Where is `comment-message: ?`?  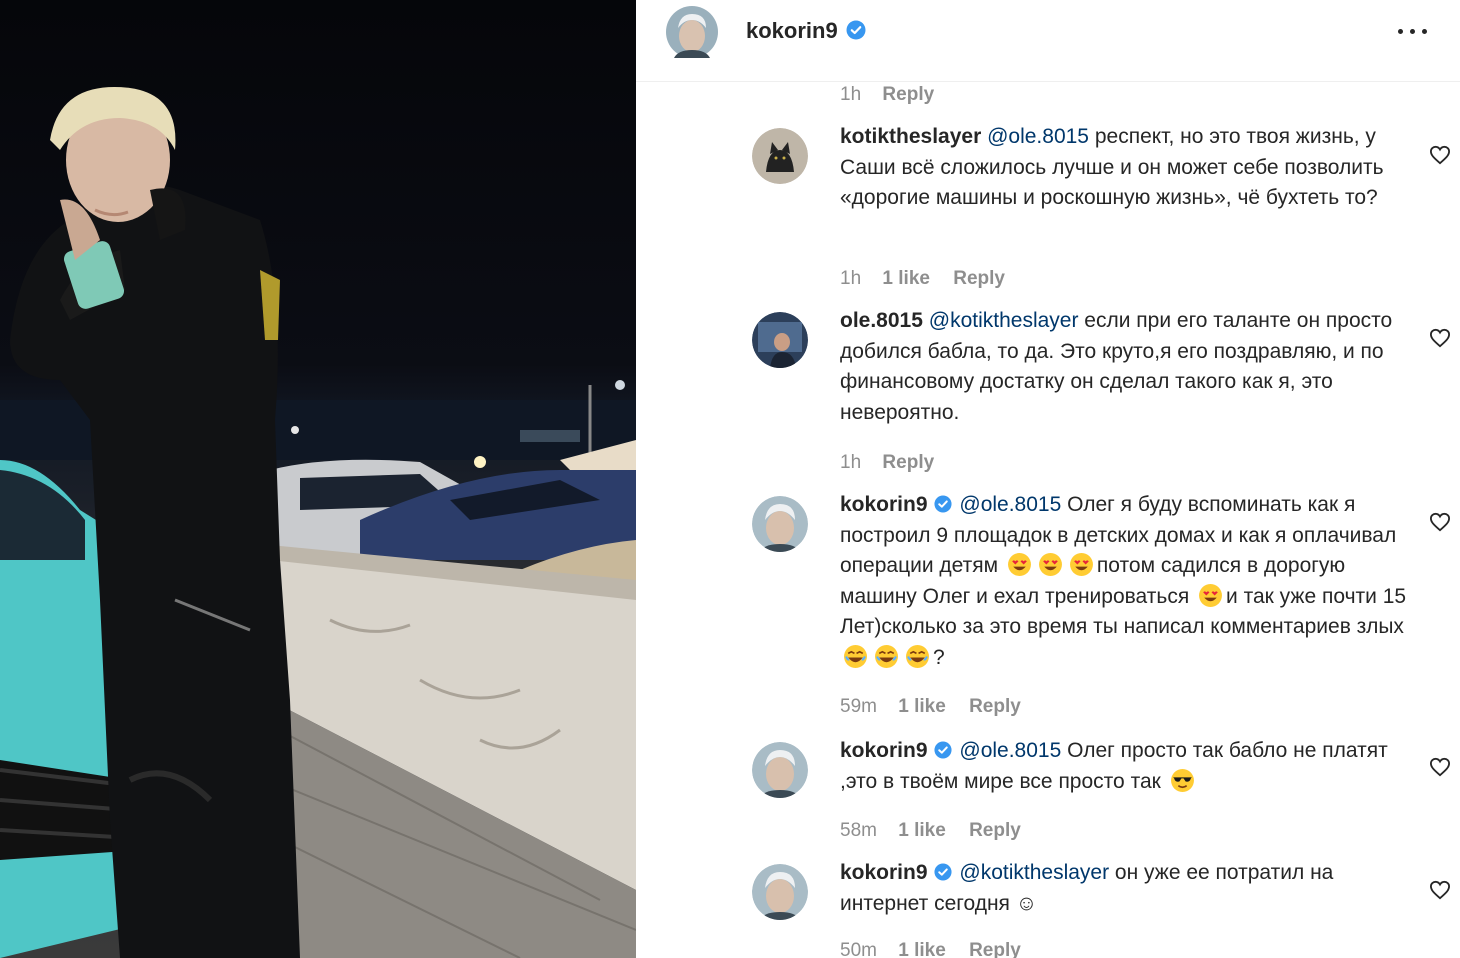 comment-message: ? is located at coordinates (939, 657).